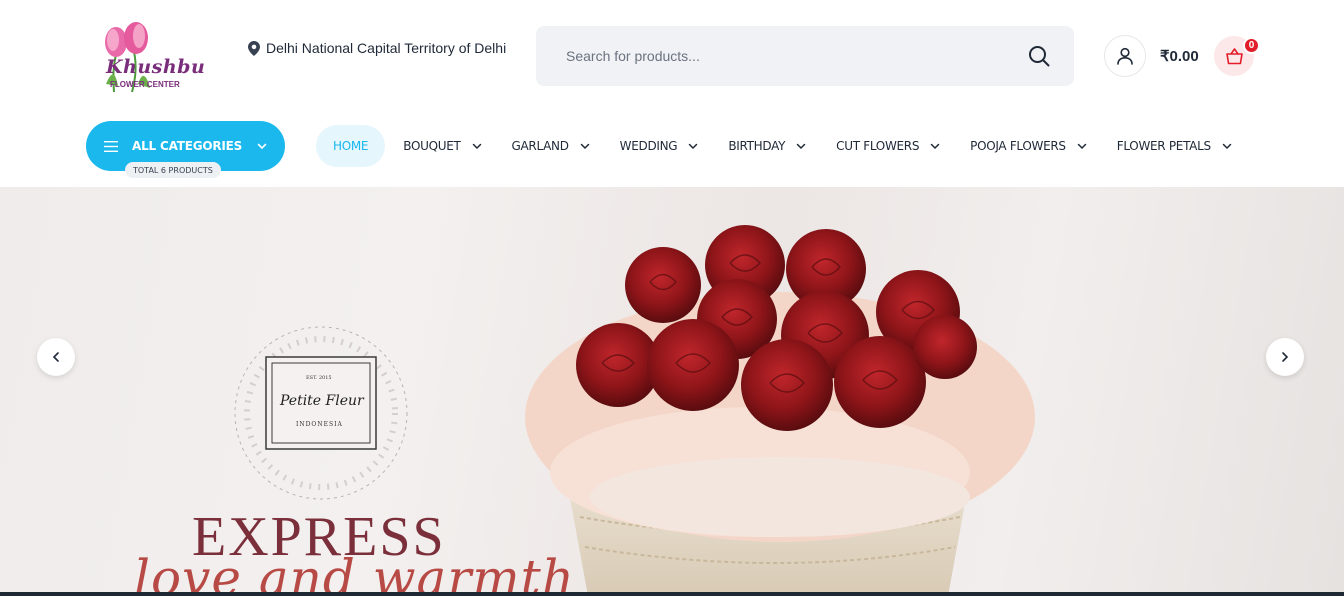 This screenshot has width=1344, height=596. I want to click on chevron-right-icon, so click(1285, 357).